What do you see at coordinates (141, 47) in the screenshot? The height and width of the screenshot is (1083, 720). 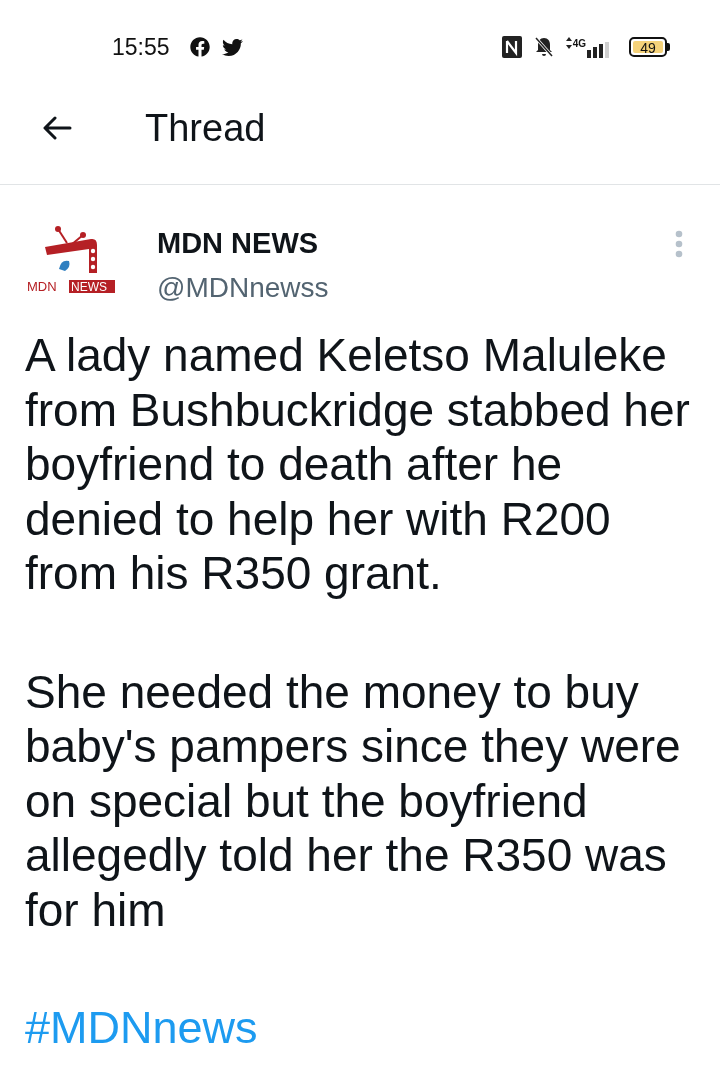 I see `status-time: 15:55` at bounding box center [141, 47].